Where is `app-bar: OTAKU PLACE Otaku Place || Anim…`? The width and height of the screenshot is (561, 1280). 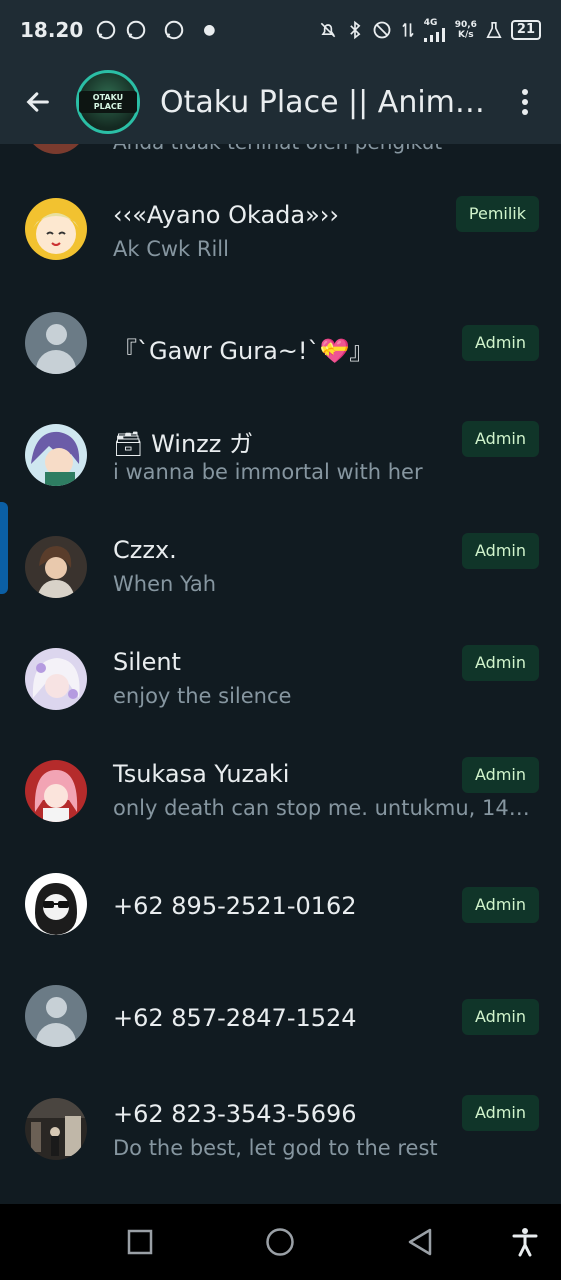
app-bar: OTAKU PLACE Otaku Place || Anim… is located at coordinates (280, 102).